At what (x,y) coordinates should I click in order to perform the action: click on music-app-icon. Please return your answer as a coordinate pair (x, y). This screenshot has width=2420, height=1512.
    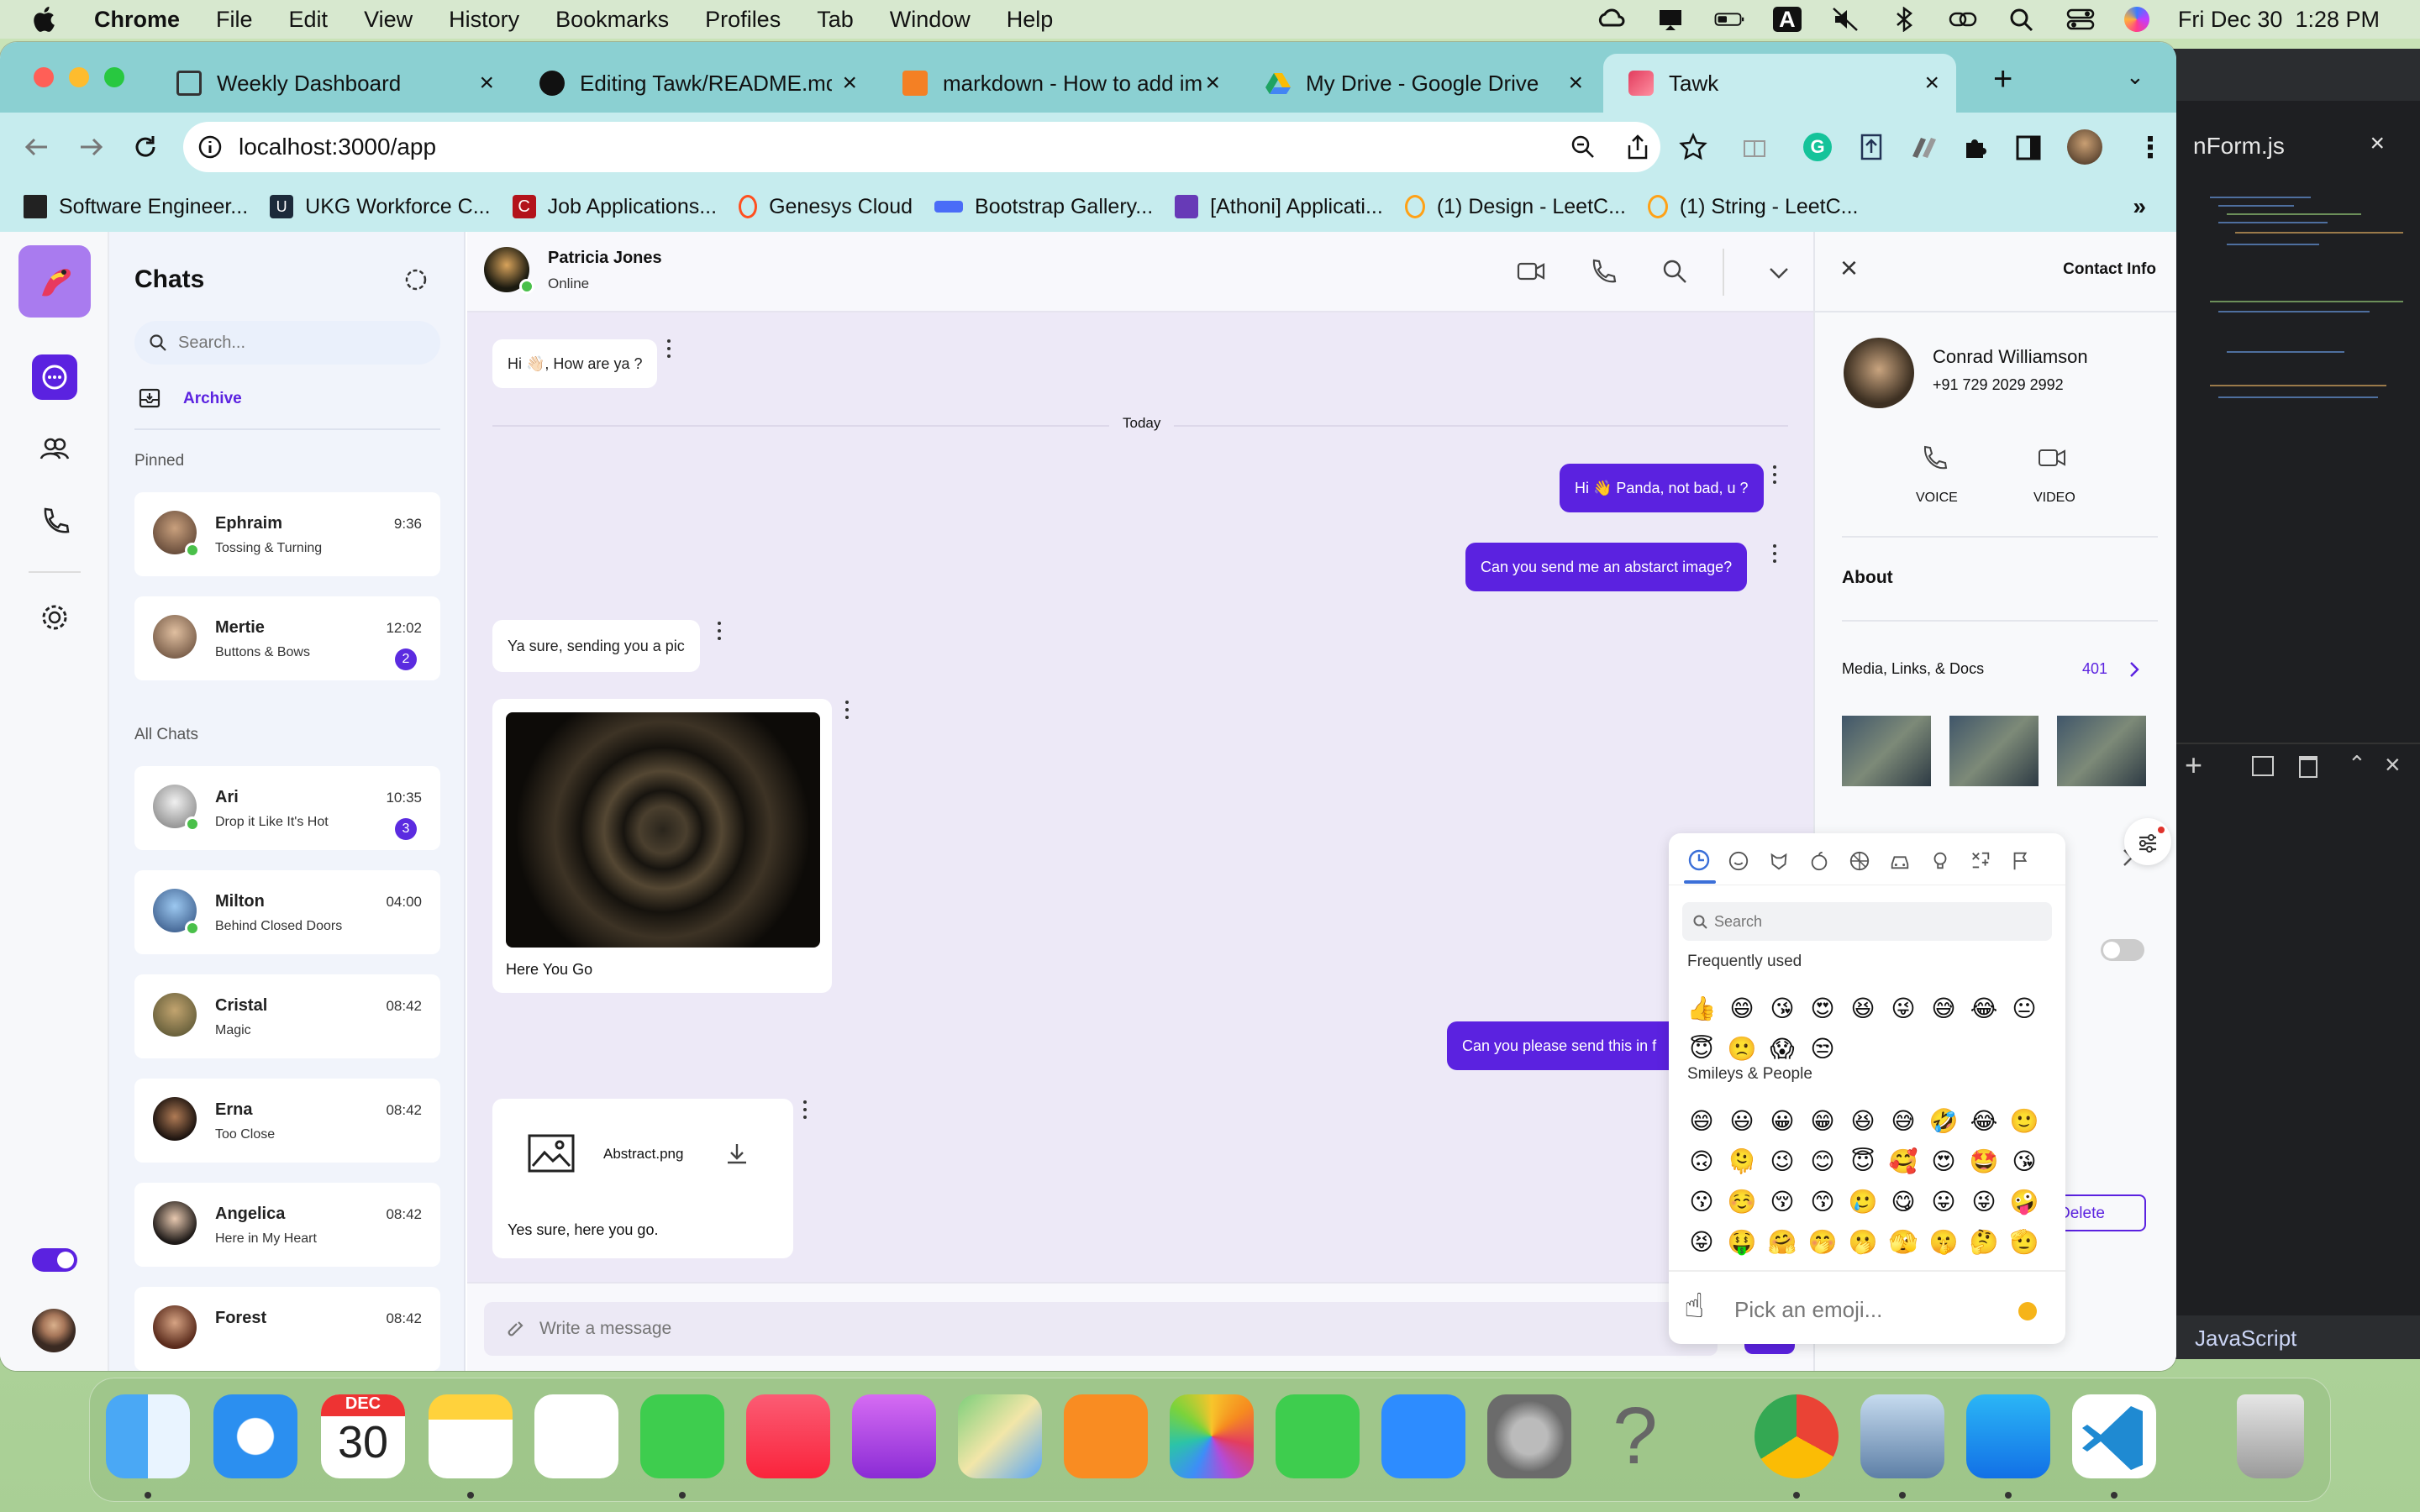
    Looking at the image, I should click on (788, 1436).